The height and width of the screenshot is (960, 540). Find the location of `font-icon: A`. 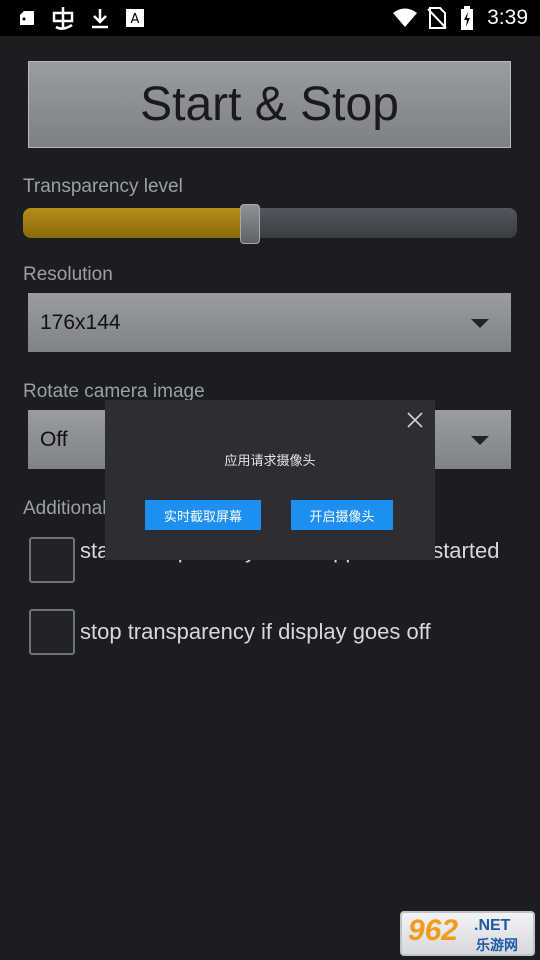

font-icon: A is located at coordinates (135, 18).